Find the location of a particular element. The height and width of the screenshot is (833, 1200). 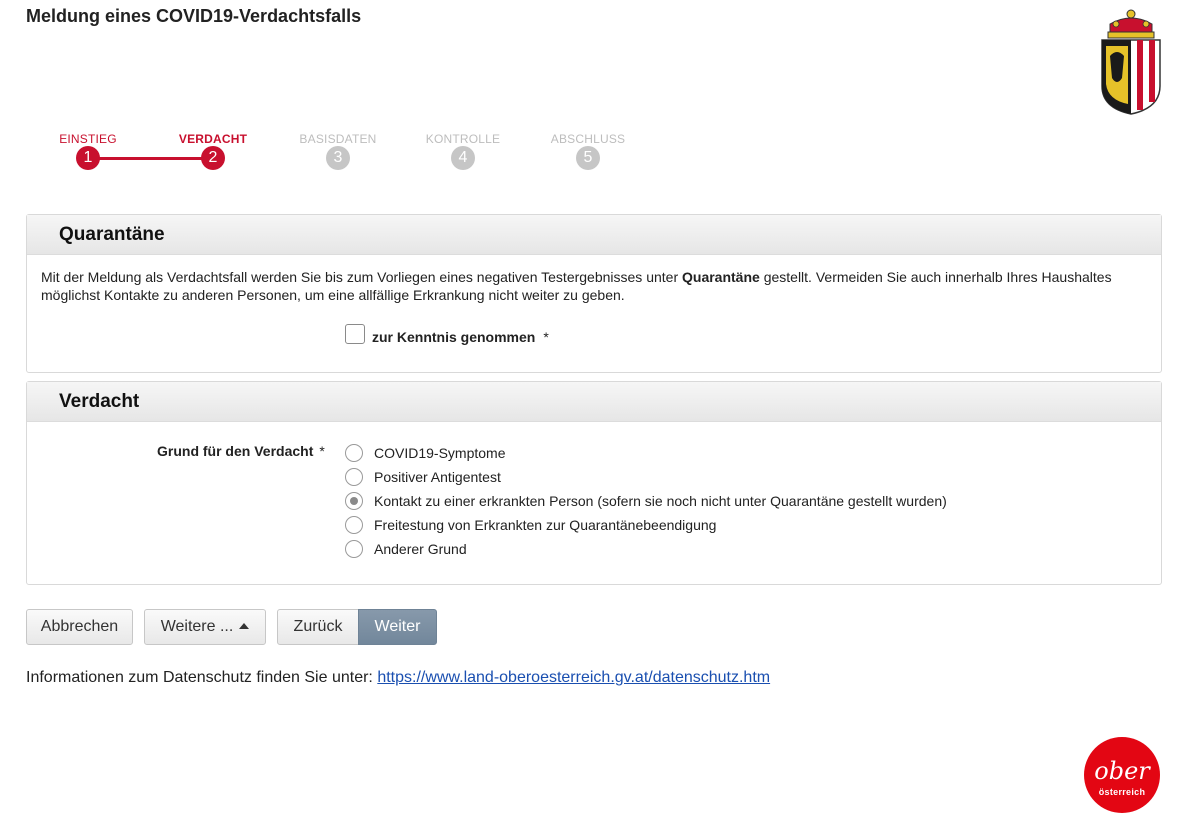

acknowledge-label: zur Kenntnis genommen is located at coordinates (453, 337).